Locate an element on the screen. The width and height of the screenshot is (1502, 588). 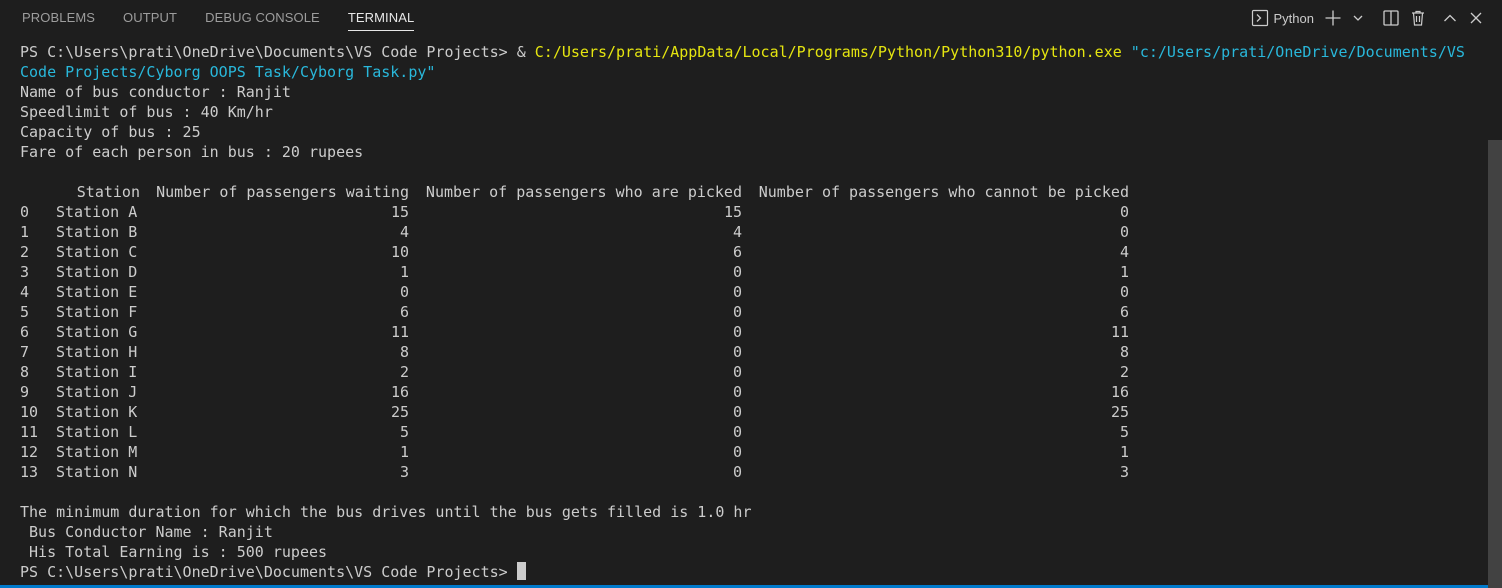
table-row: 5 Station F 6 0 6 is located at coordinates (751, 312).